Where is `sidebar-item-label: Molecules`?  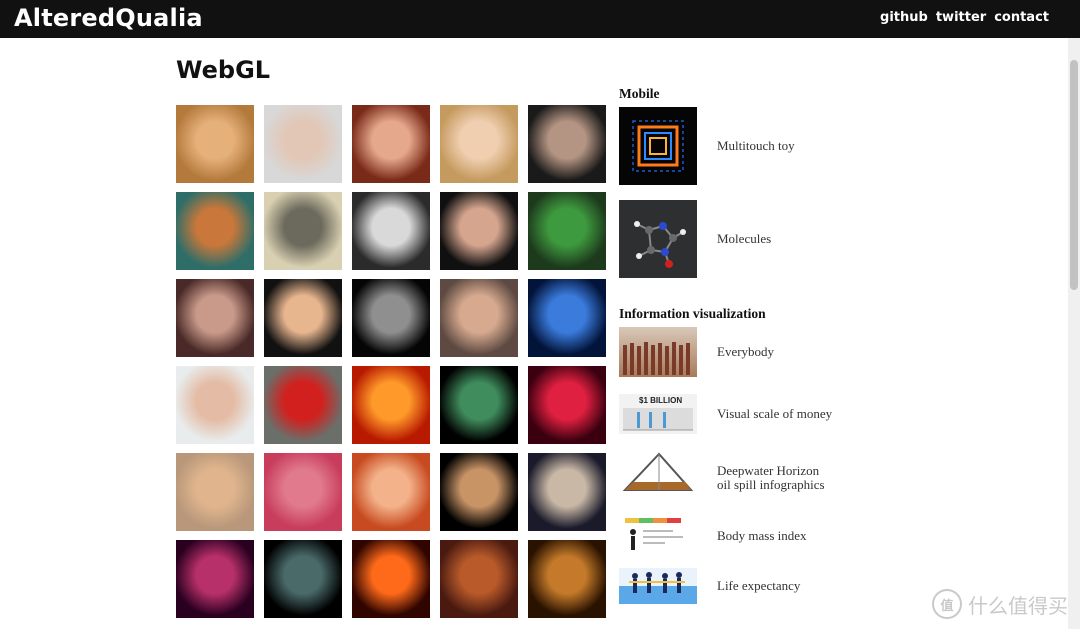 sidebar-item-label: Molecules is located at coordinates (817, 239).